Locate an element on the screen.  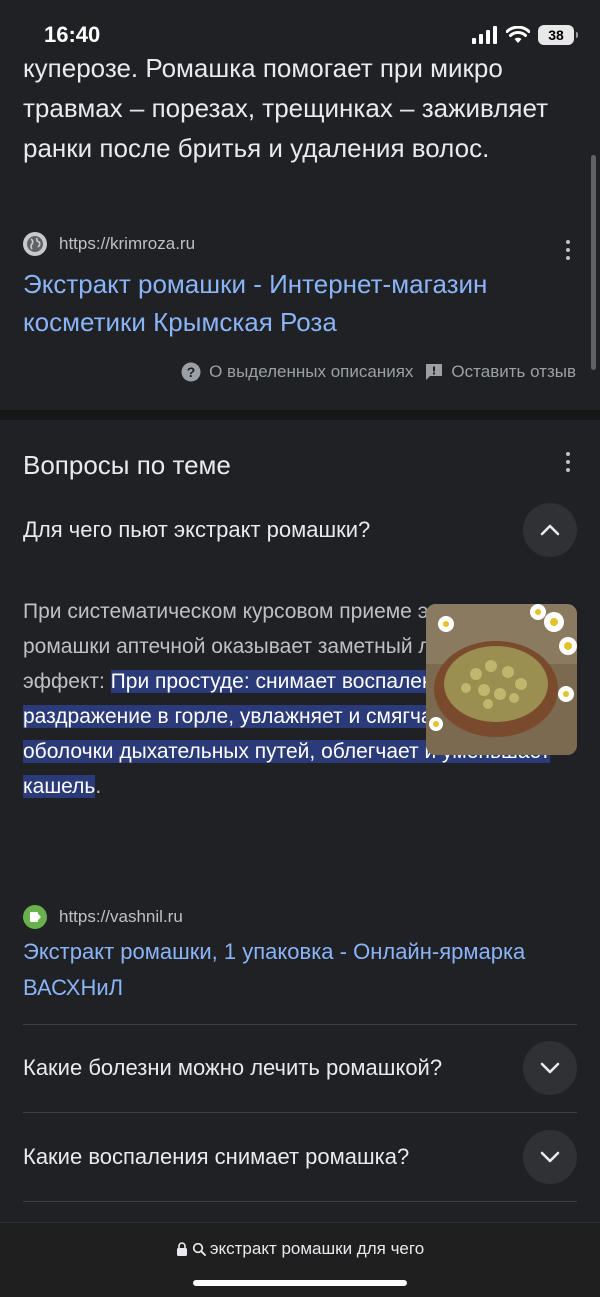
search-query: экстракт ромашки для чего is located at coordinates (317, 1248).